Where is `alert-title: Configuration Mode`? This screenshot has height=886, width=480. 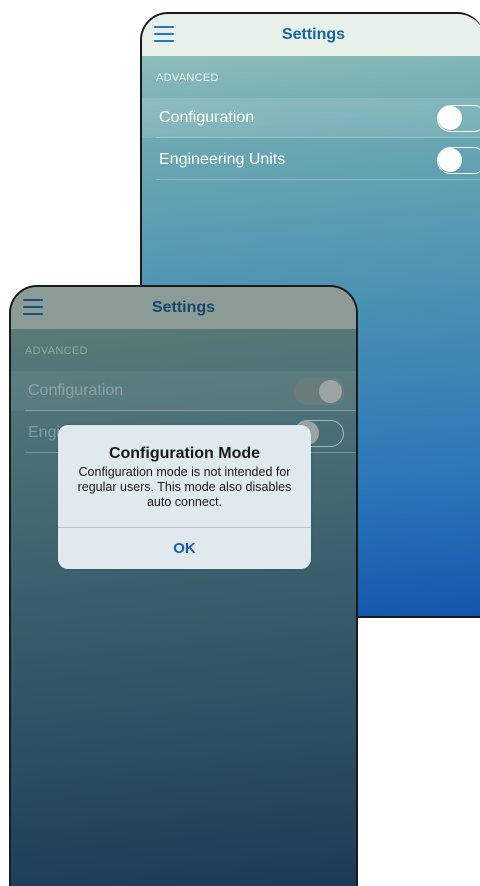
alert-title: Configuration Mode is located at coordinates (184, 453).